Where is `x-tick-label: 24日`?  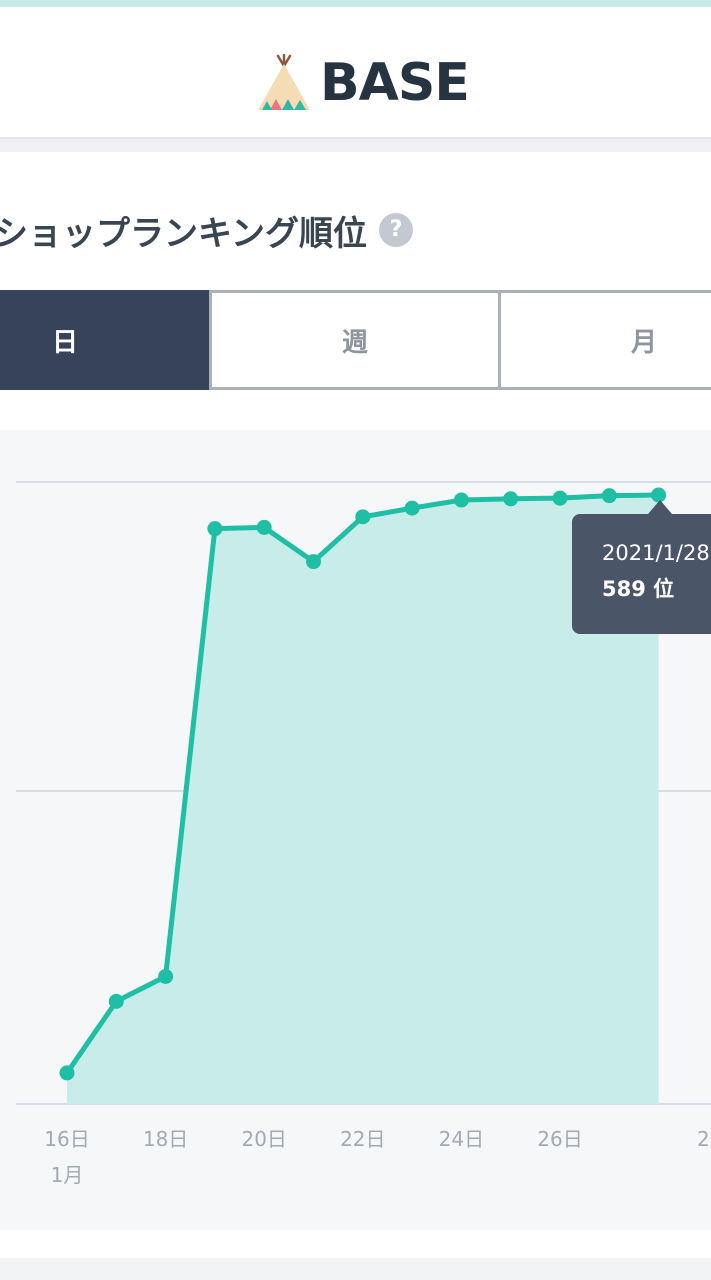 x-tick-label: 24日 is located at coordinates (461, 1139).